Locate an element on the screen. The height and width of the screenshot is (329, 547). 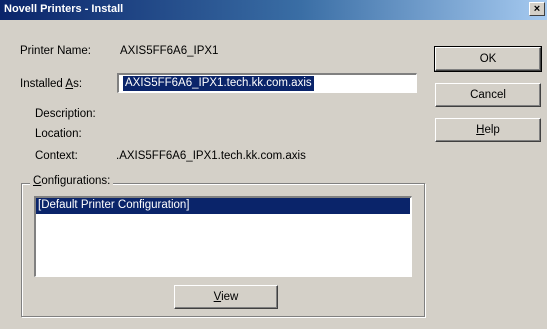
printer-name-label: Printer Name: is located at coordinates (55, 51).